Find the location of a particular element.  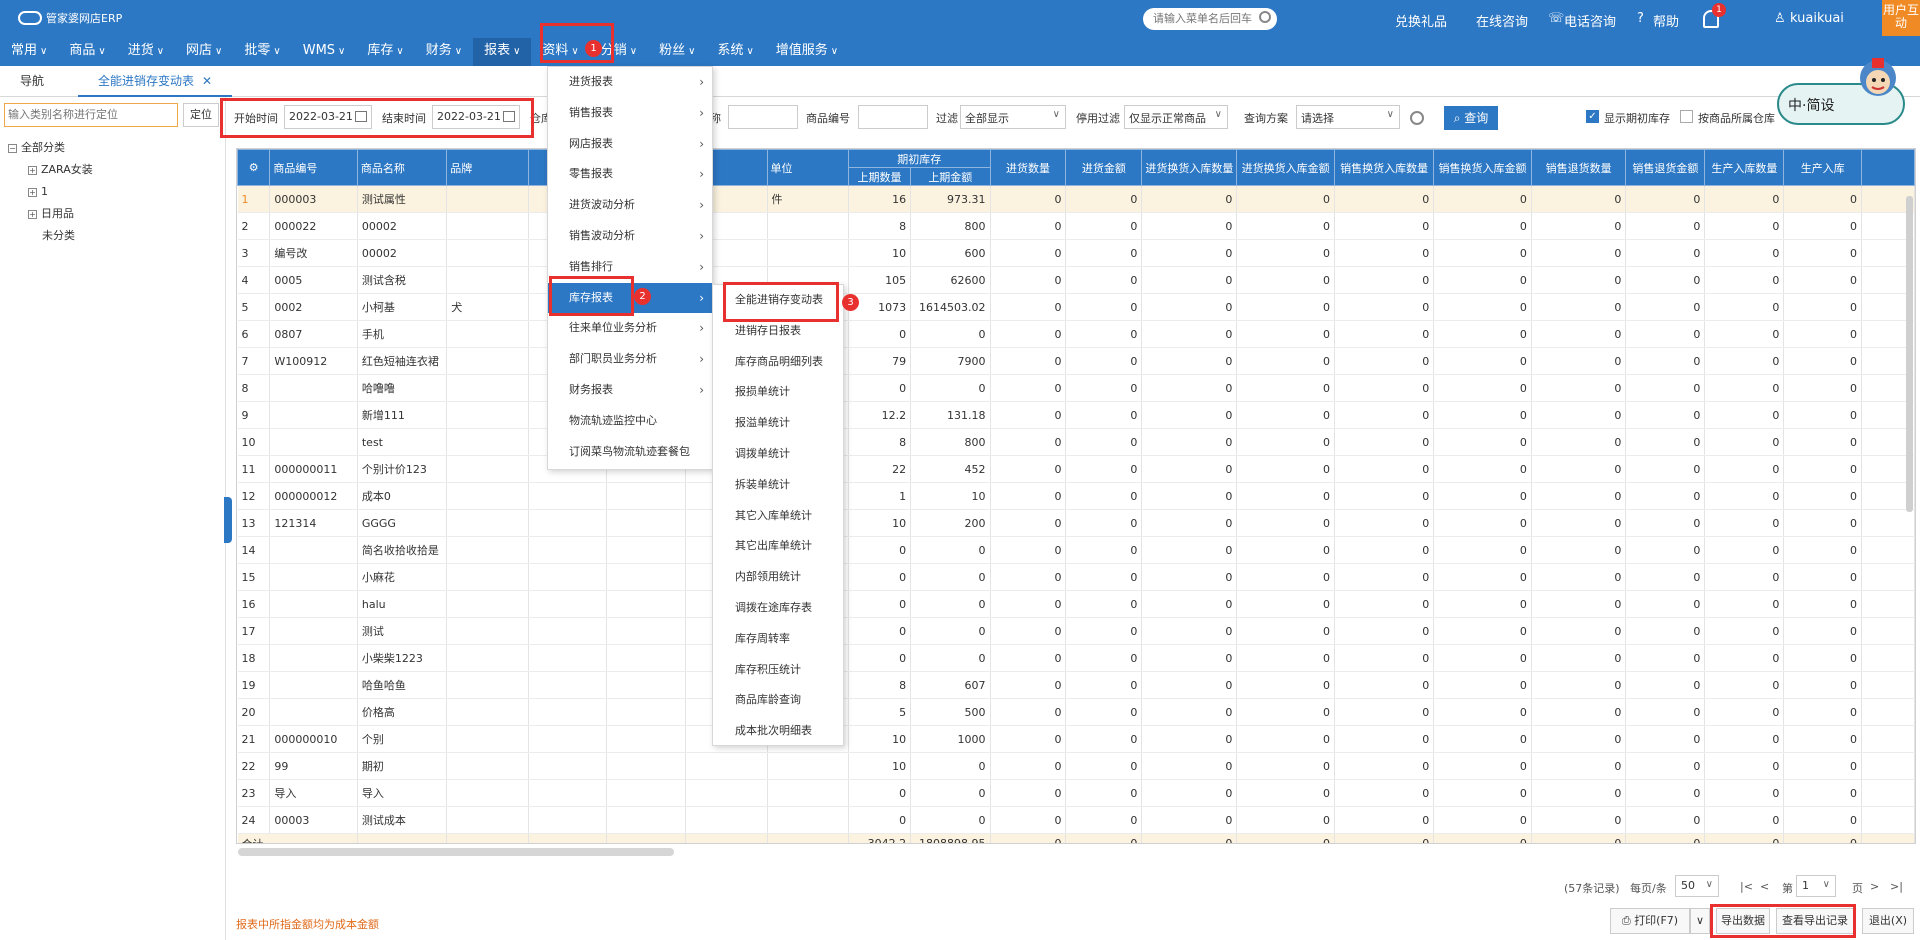

table-row: 24 00003 测试成本 0 0 0 0 0 0 0 0 0 0 0 0 is located at coordinates (1076, 820).